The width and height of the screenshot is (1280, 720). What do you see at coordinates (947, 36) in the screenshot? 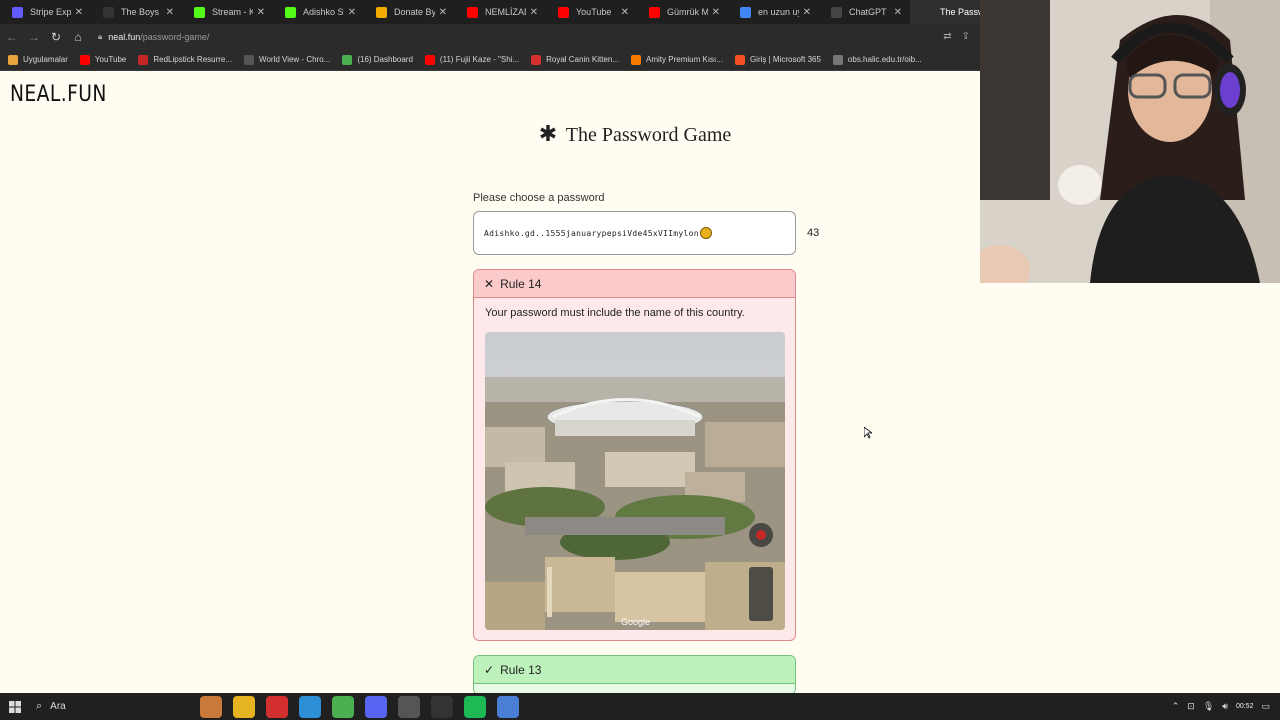
I see `translate-icon: ⇄` at bounding box center [947, 36].